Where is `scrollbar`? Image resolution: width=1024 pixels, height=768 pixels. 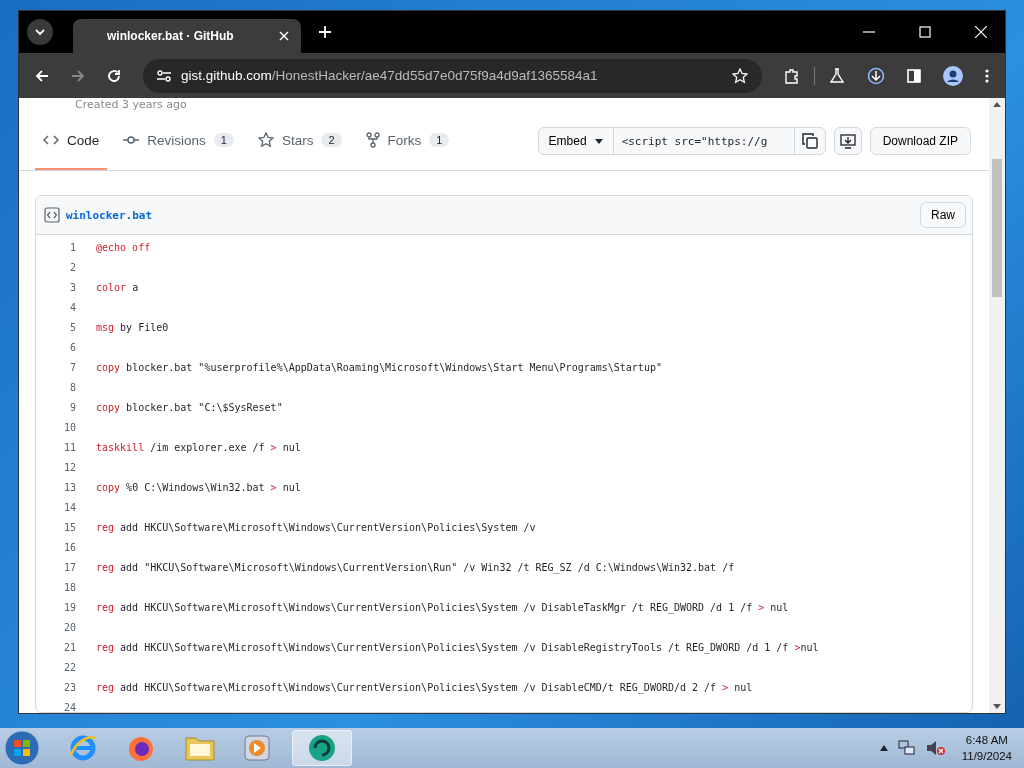 scrollbar is located at coordinates (997, 405).